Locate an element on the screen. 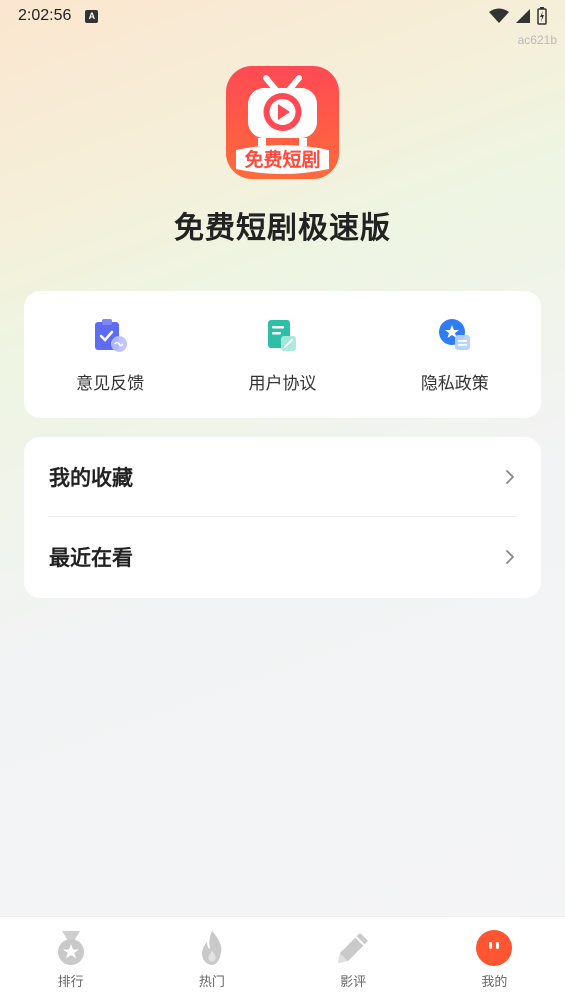  flame-icon is located at coordinates (211, 948).